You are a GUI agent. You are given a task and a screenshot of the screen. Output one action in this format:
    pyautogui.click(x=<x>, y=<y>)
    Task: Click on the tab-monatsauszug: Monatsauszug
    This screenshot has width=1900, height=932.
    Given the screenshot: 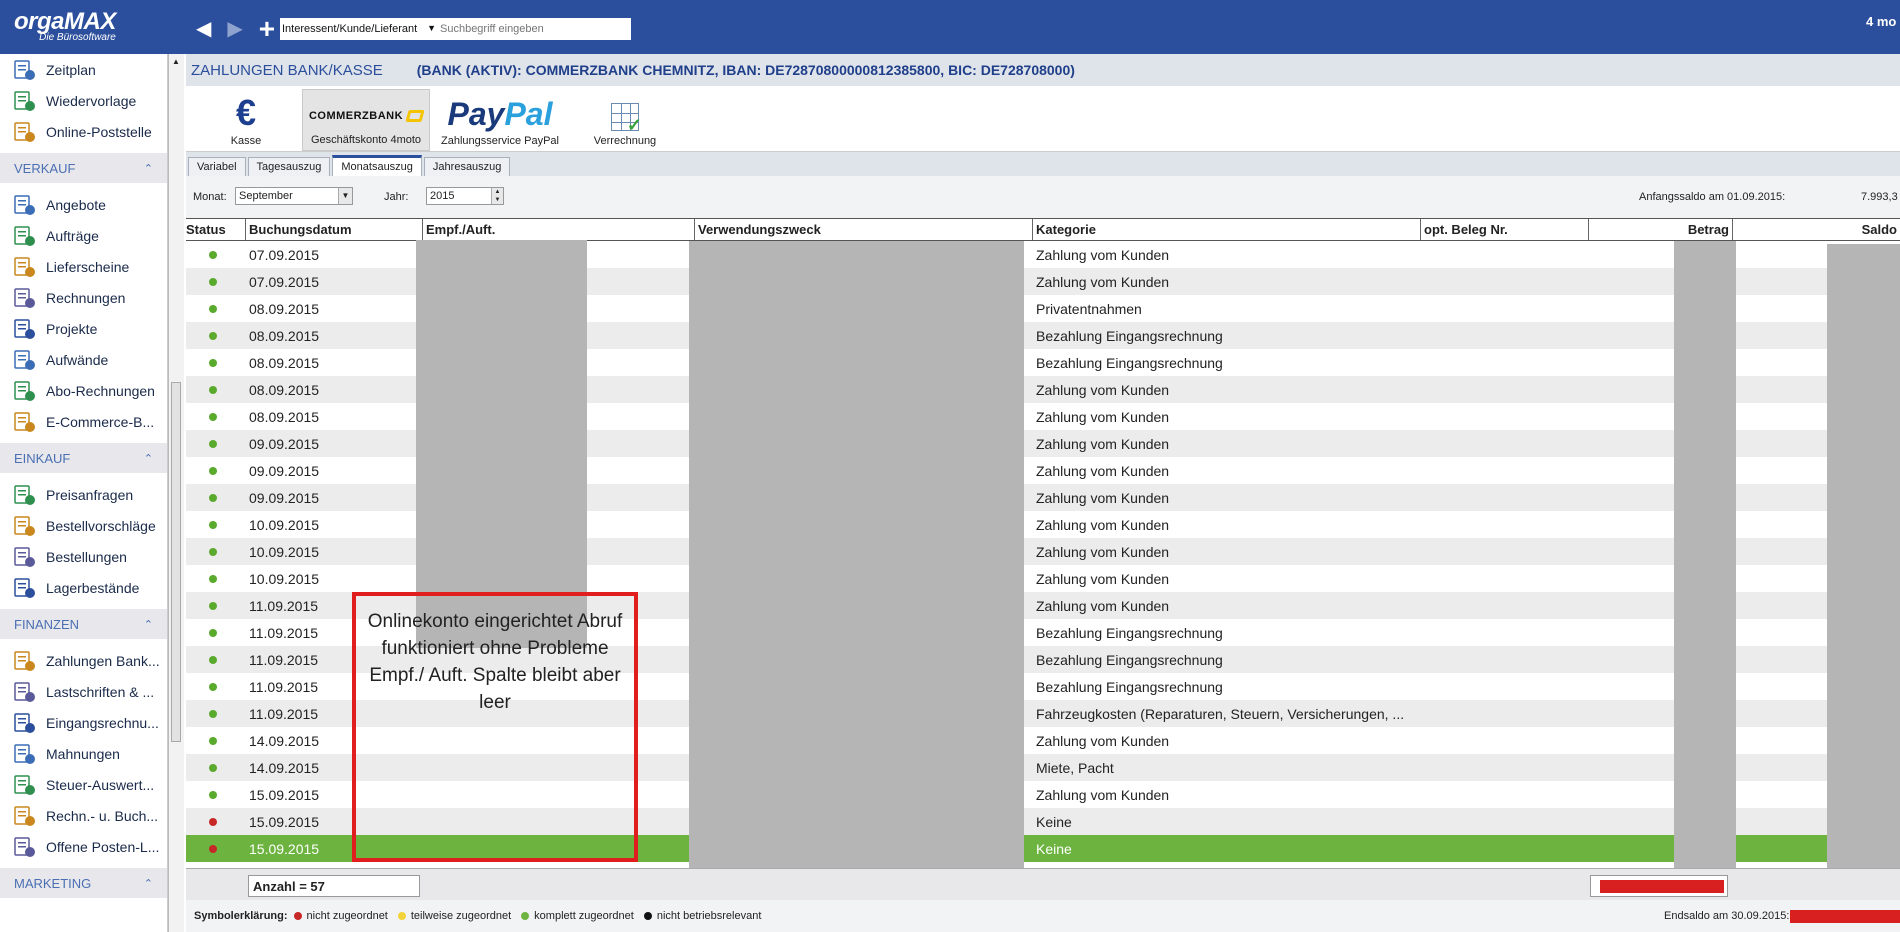 What is the action you would take?
    pyautogui.click(x=377, y=165)
    